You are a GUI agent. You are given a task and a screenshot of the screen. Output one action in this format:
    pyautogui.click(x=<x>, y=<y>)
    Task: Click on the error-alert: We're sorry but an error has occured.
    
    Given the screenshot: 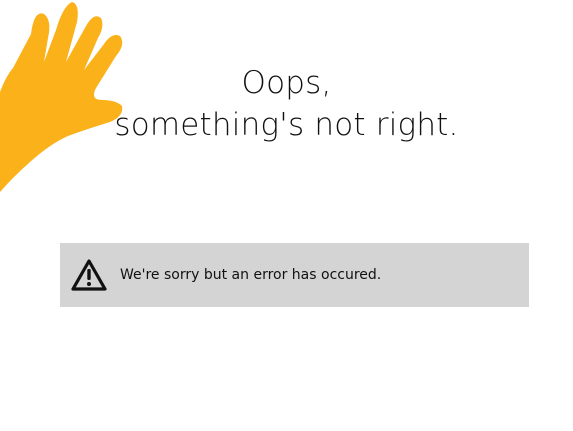 What is the action you would take?
    pyautogui.click(x=294, y=275)
    